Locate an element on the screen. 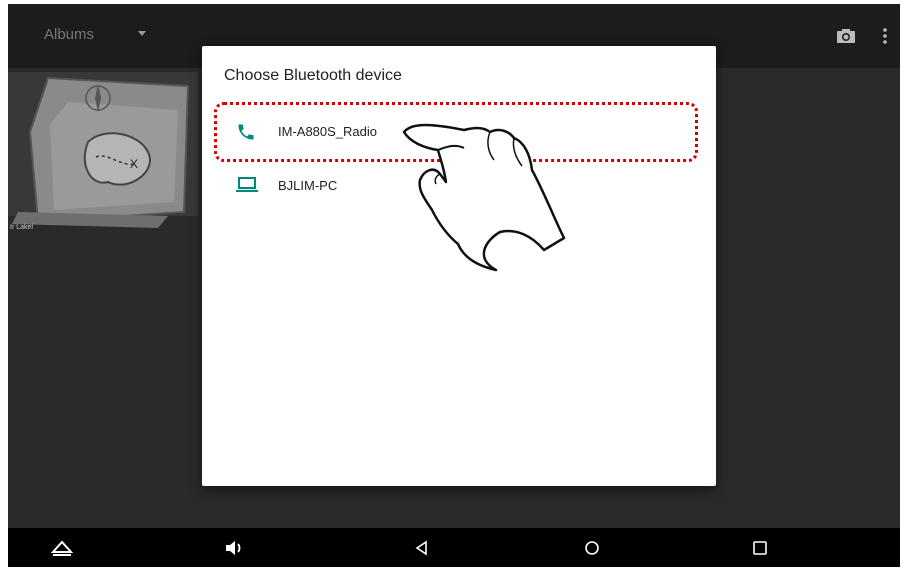 The image size is (904, 572). treasure-map-image: X is located at coordinates (103, 162).